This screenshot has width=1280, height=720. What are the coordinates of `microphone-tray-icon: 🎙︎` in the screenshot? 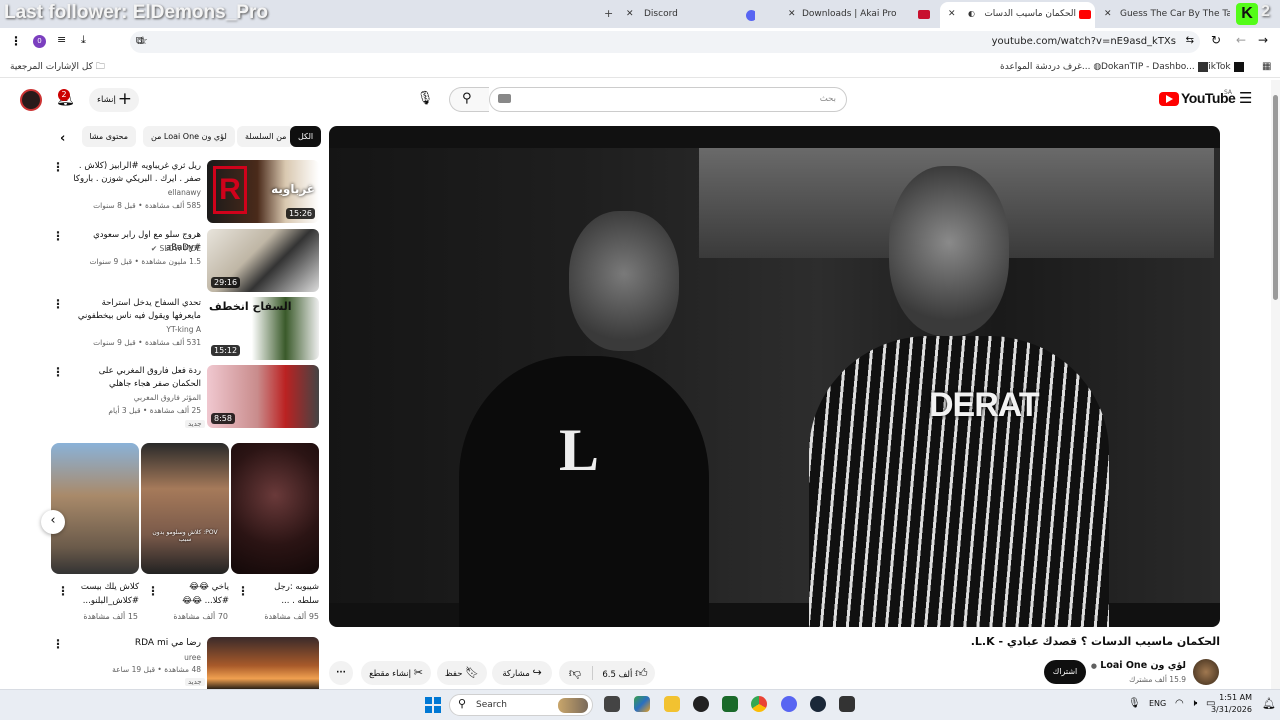 It's located at (1134, 703).